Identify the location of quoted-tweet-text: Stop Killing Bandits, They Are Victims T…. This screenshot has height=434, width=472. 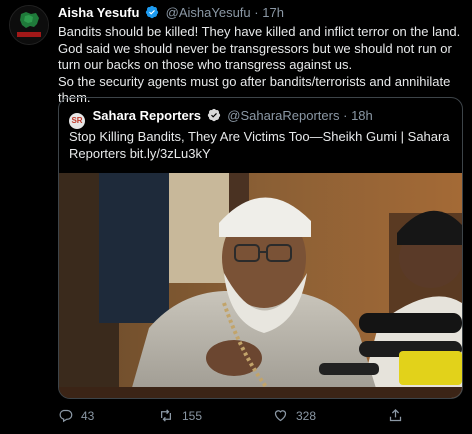
(259, 145).